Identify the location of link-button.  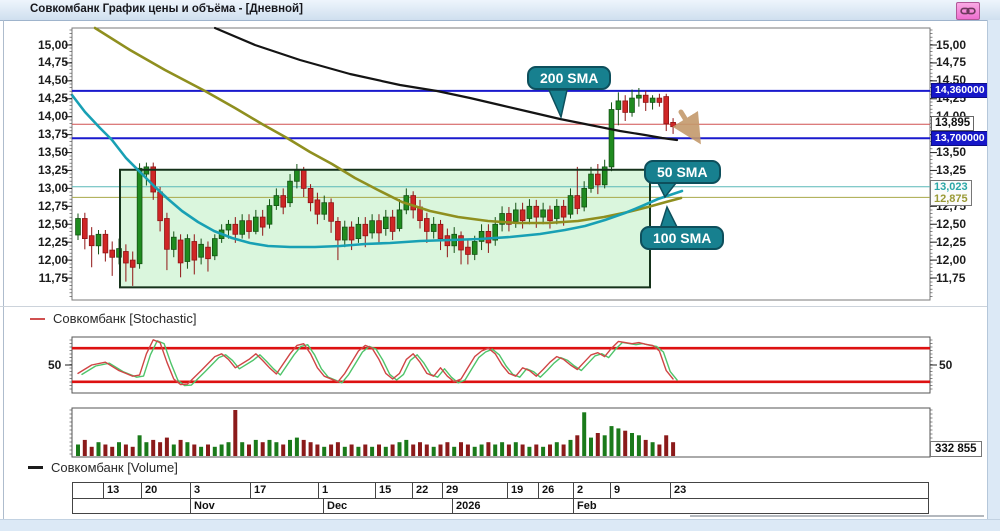
(968, 11).